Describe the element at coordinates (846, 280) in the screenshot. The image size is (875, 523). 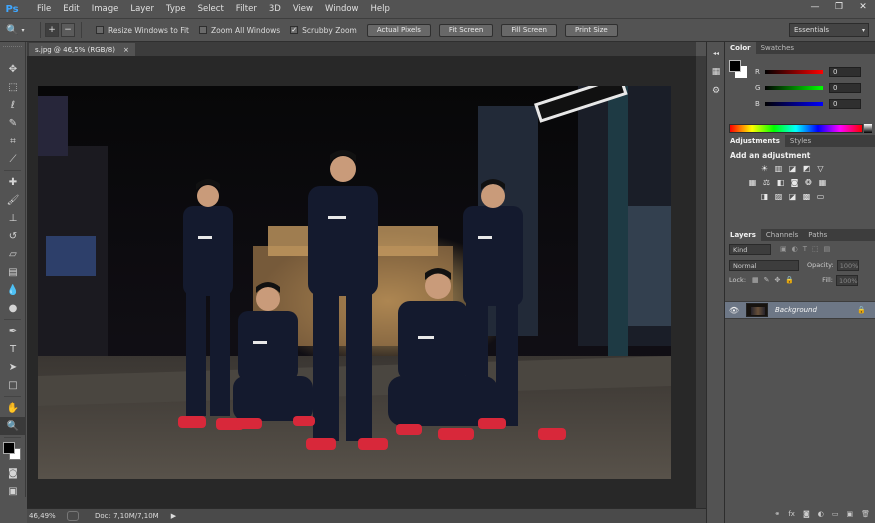
I see `fill-input: 100%` at that location.